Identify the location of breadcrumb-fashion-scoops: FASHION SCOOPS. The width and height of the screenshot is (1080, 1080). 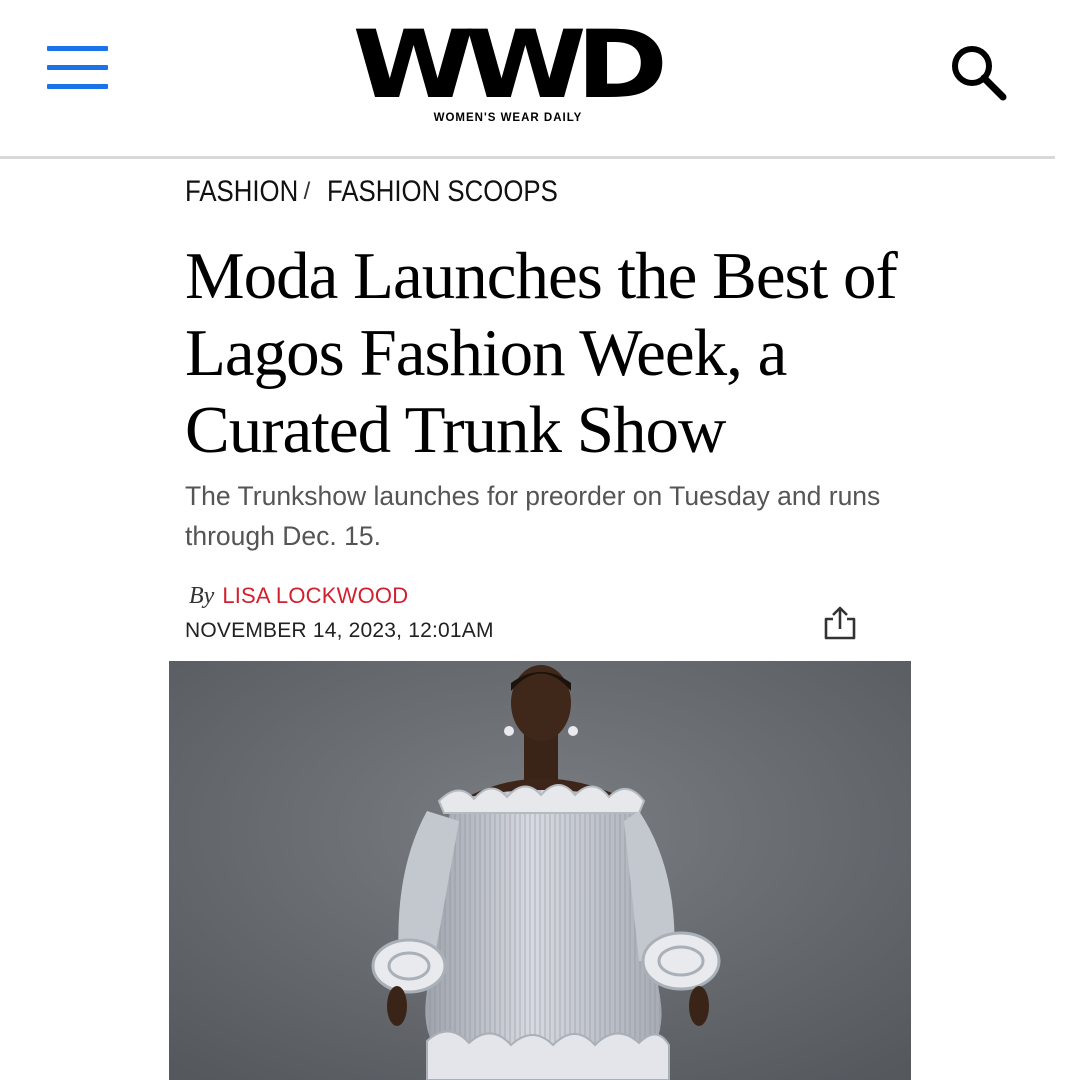
(442, 192).